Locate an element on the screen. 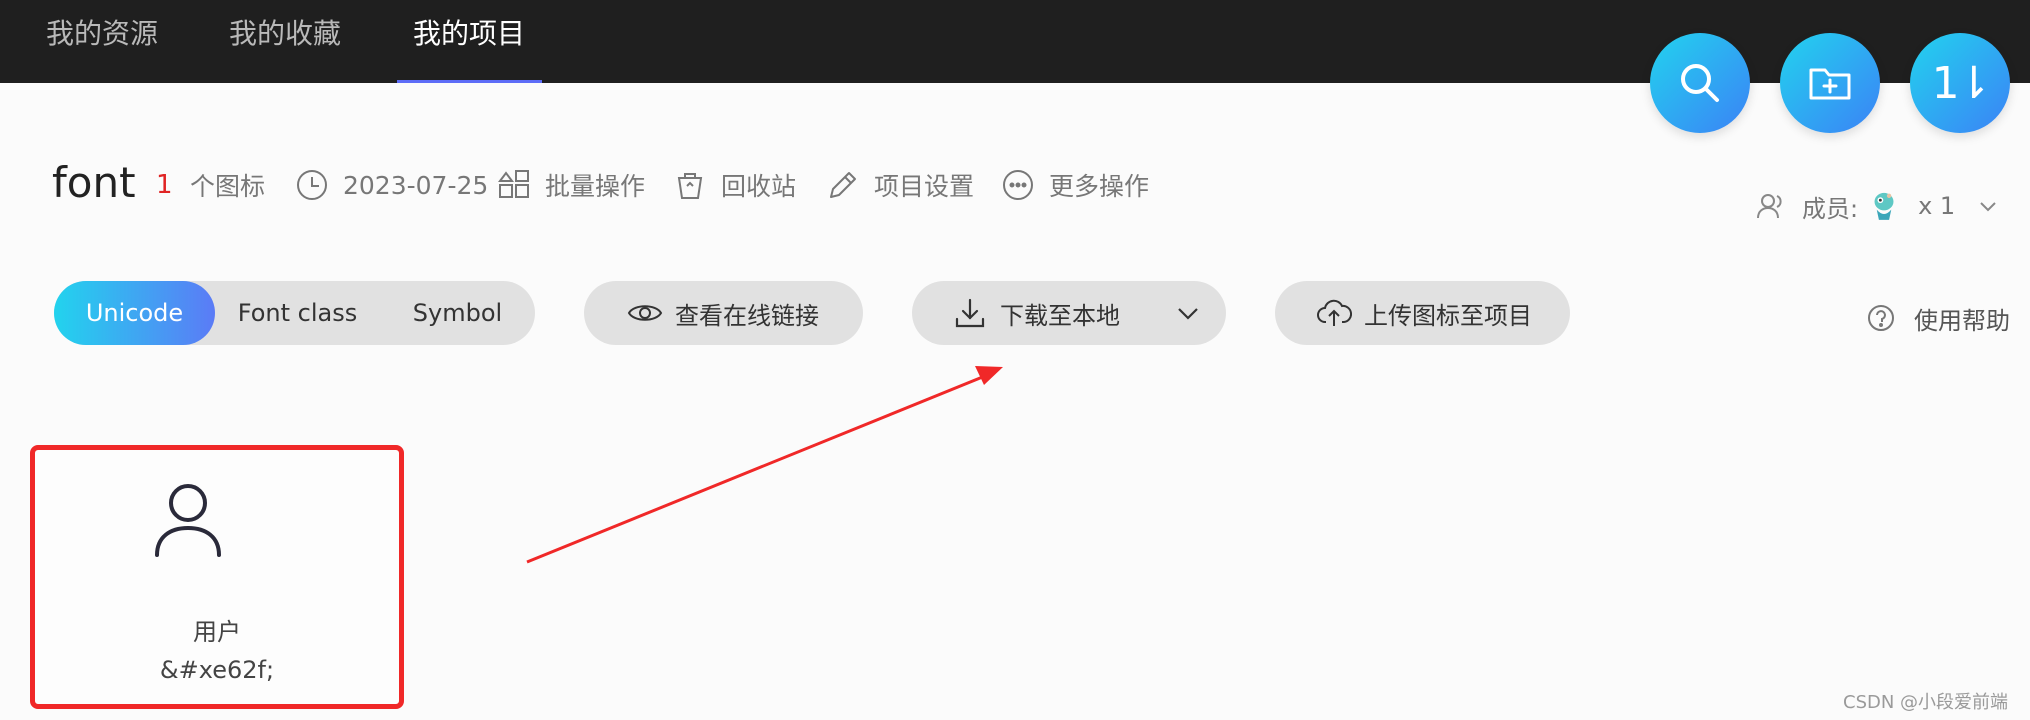  icon-count-unit: 个图标 is located at coordinates (227, 185).